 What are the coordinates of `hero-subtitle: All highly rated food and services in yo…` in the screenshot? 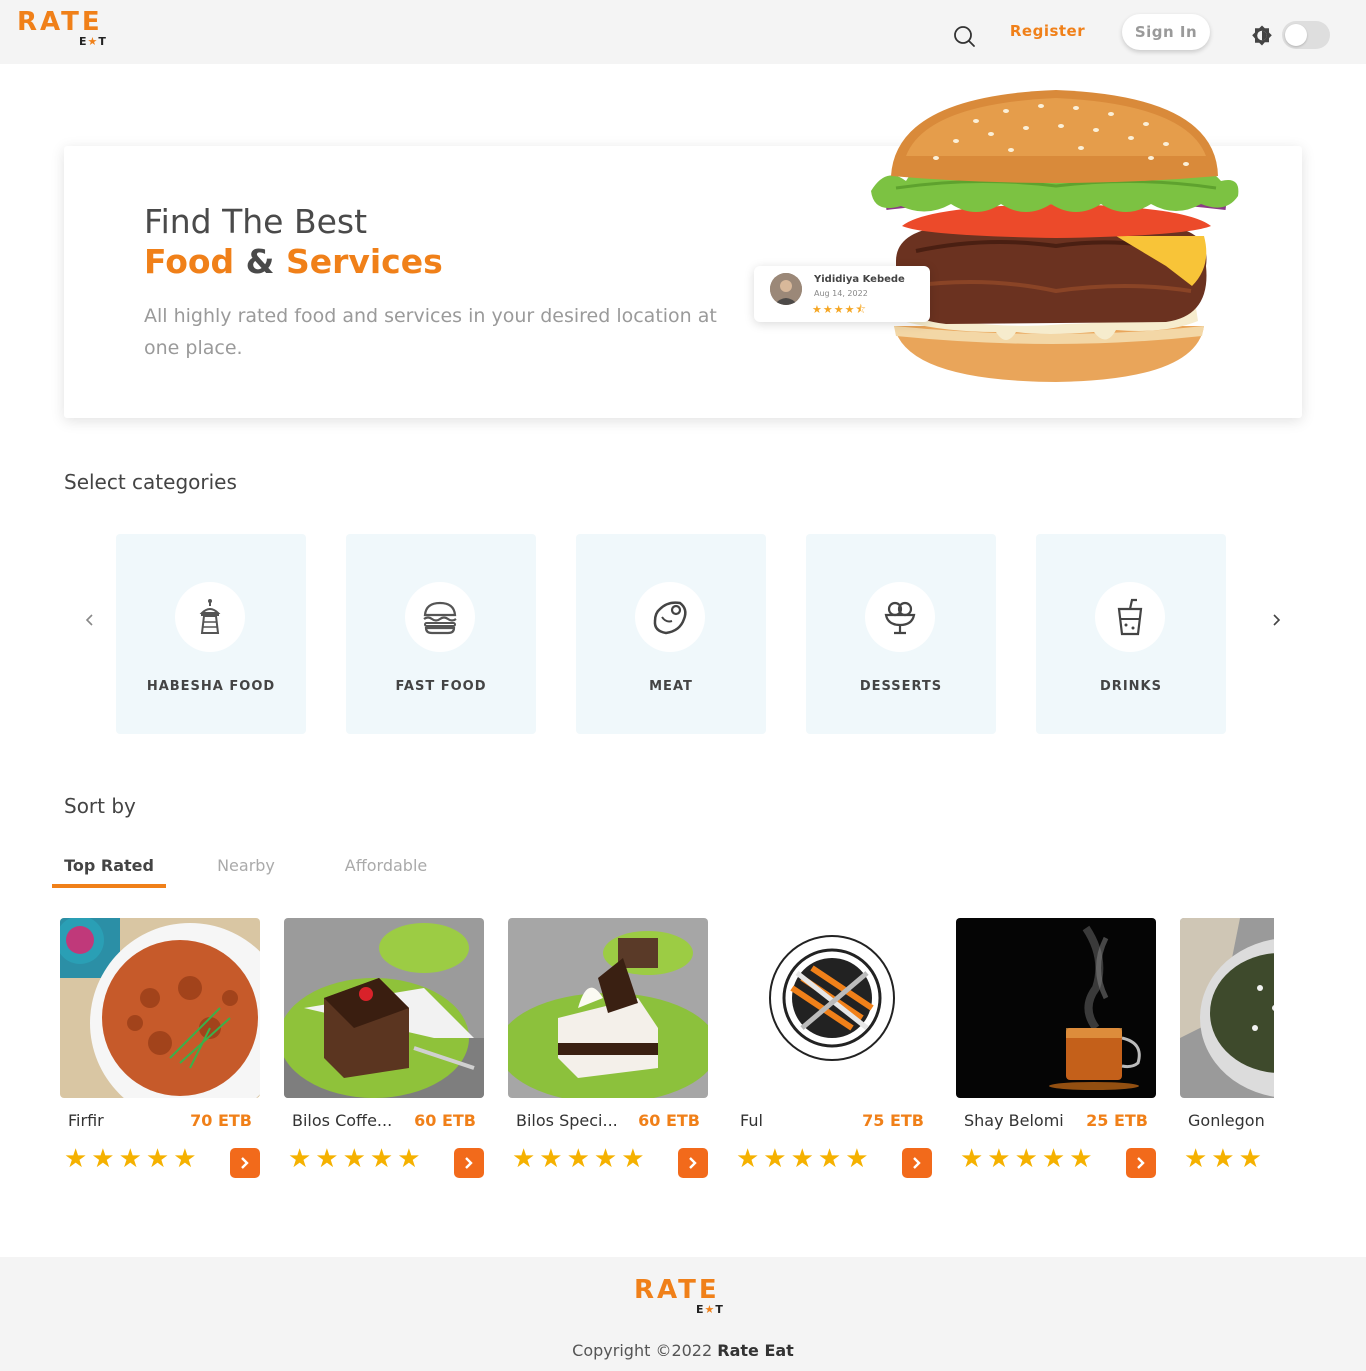 It's located at (430, 332).